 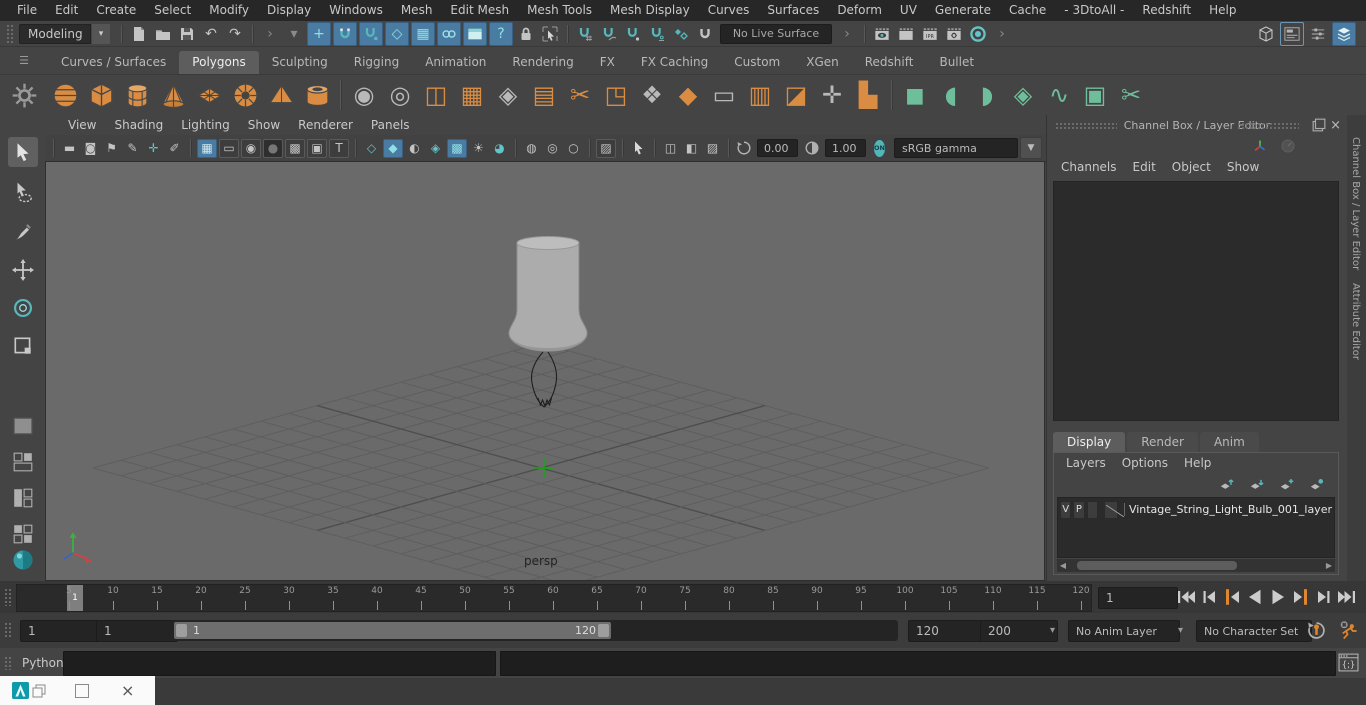 What do you see at coordinates (918, 663) in the screenshot?
I see `command-result` at bounding box center [918, 663].